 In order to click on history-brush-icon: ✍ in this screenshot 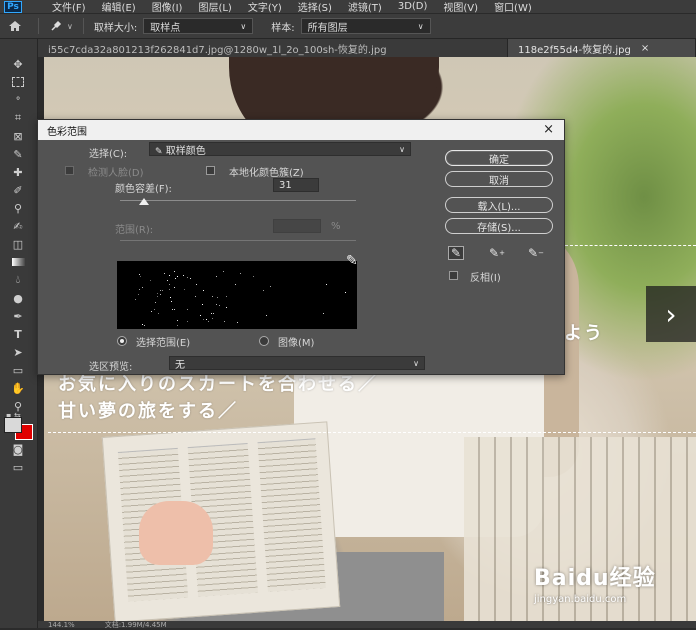, I will do `click(18, 226)`.